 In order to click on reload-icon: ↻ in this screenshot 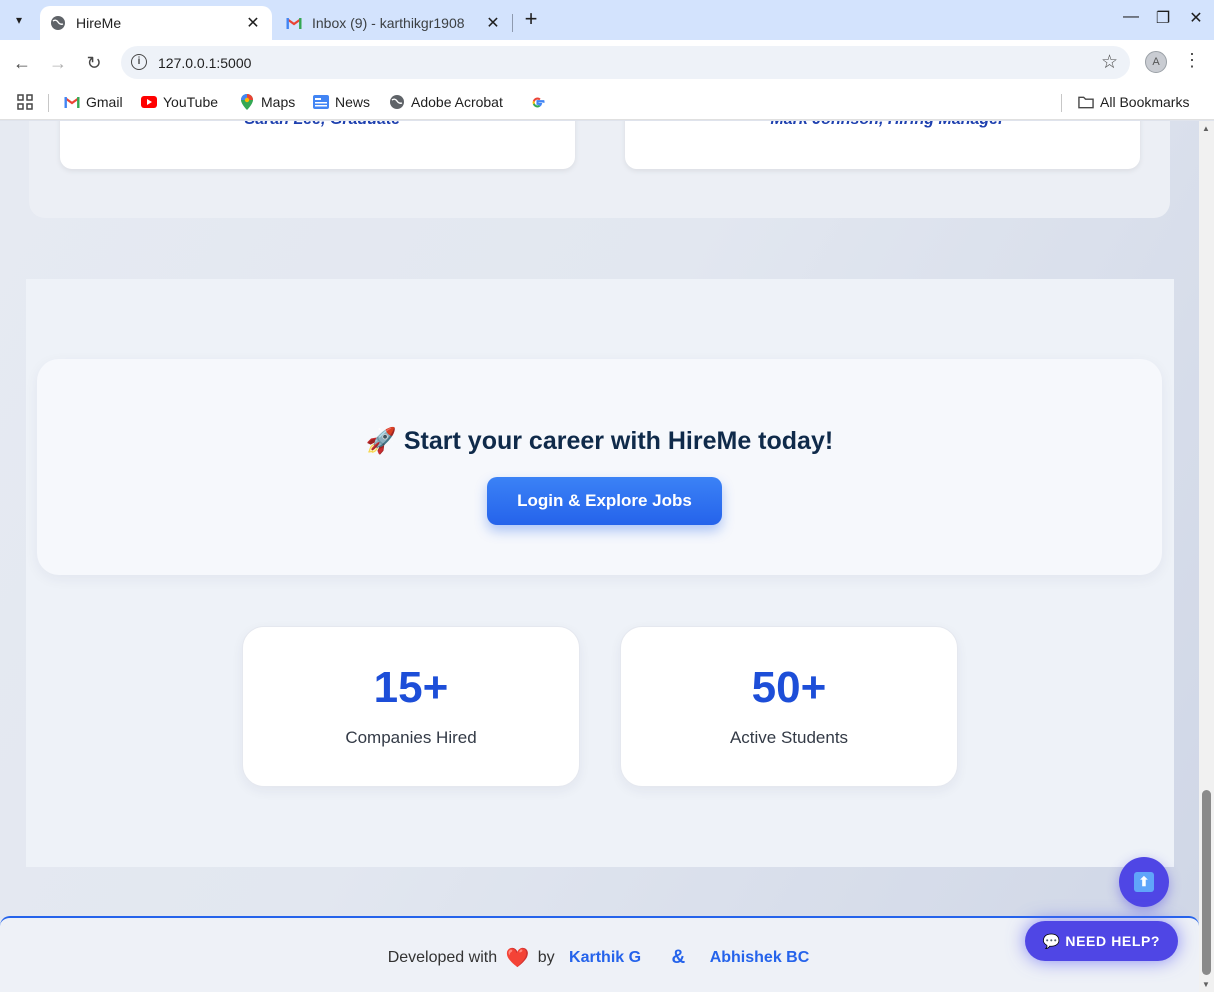, I will do `click(94, 63)`.